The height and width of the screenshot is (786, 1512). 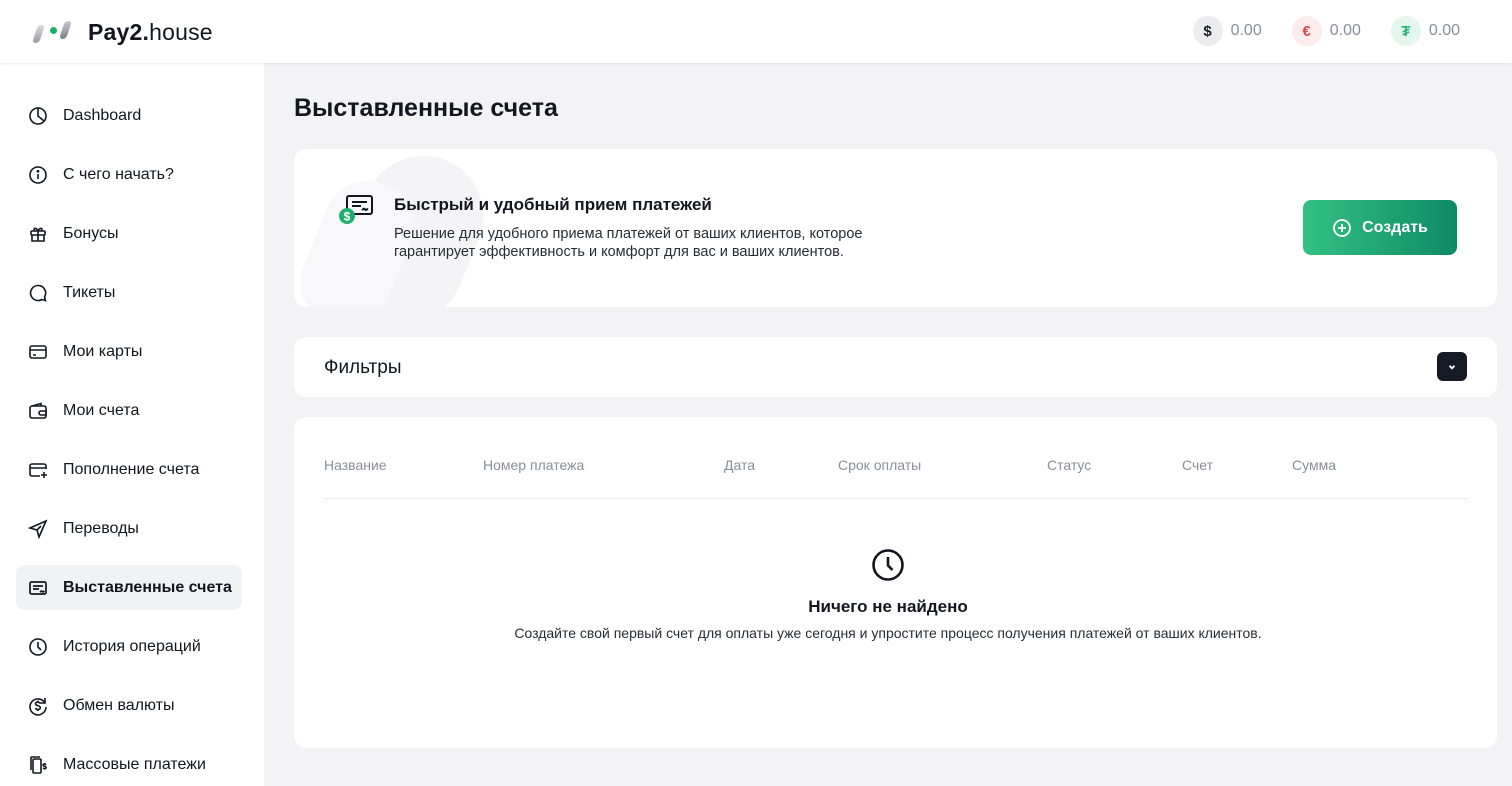 I want to click on logo-text: Pay2.house, so click(x=150, y=32).